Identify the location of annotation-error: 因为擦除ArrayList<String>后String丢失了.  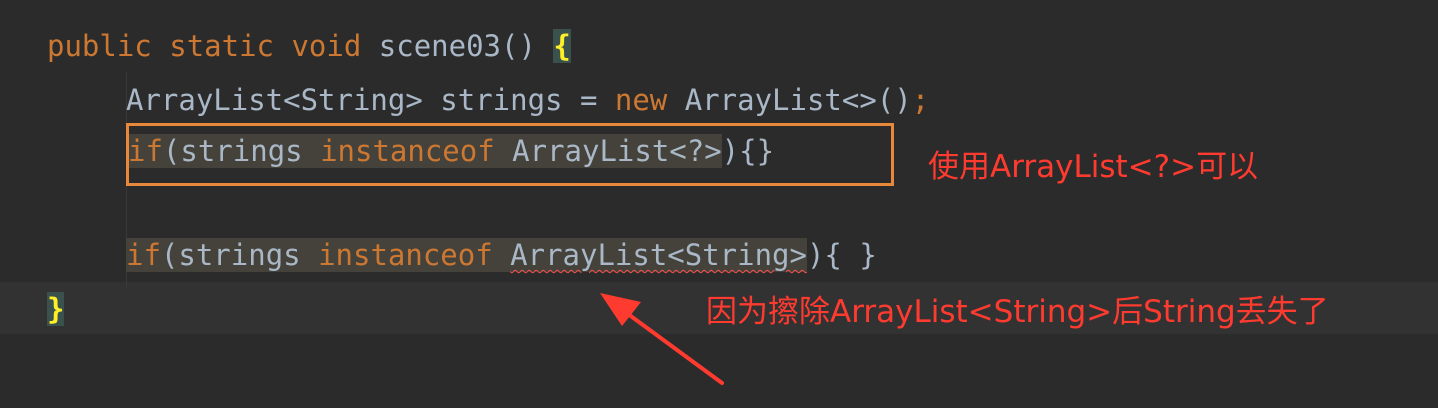
(1017, 312).